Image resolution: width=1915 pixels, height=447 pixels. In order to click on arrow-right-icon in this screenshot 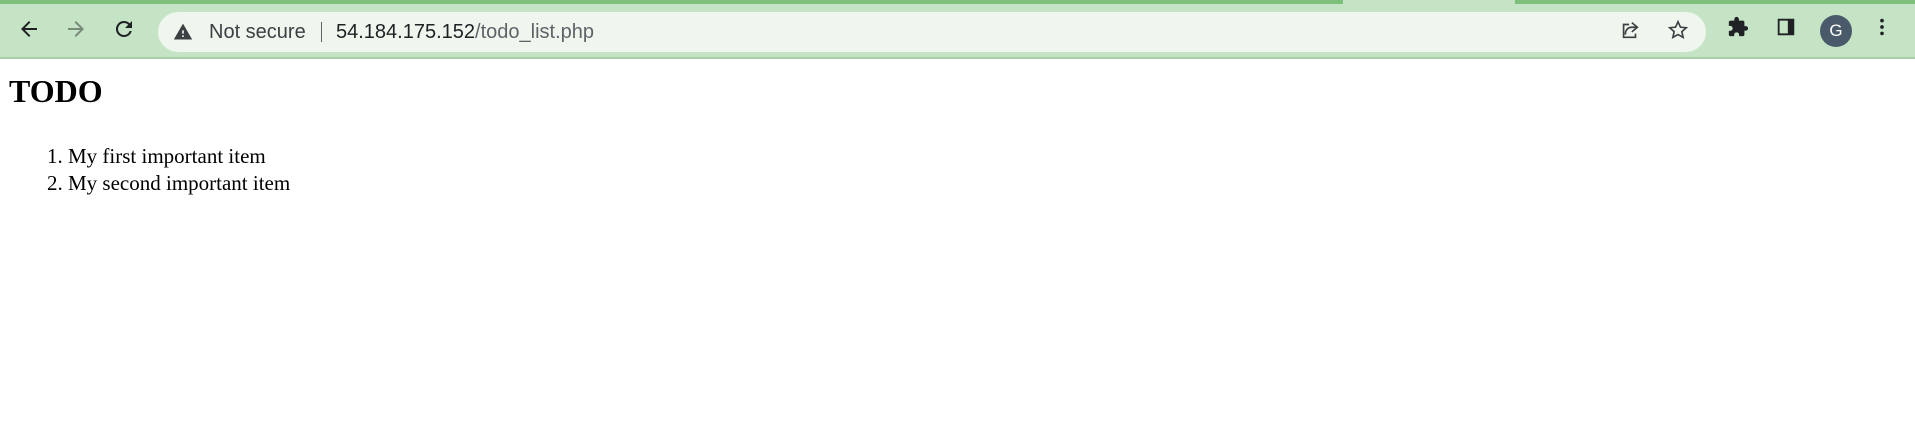, I will do `click(76, 29)`.